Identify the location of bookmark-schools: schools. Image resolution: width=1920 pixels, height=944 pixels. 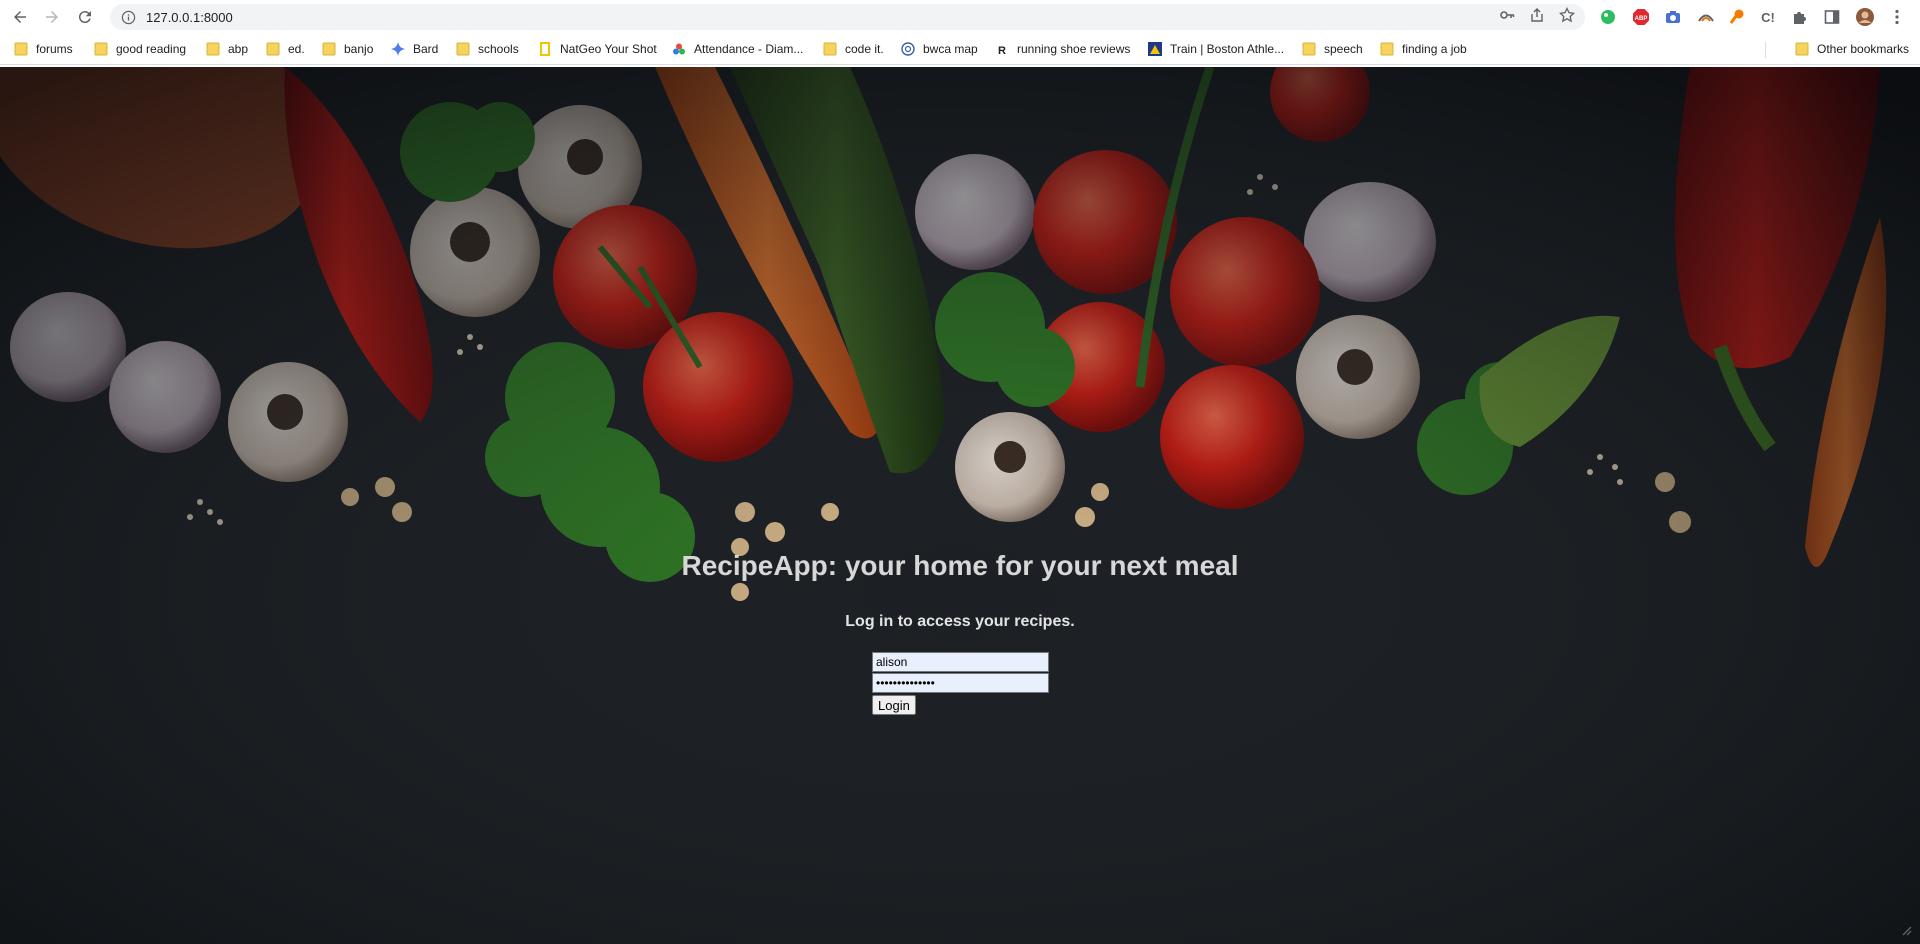
(487, 49).